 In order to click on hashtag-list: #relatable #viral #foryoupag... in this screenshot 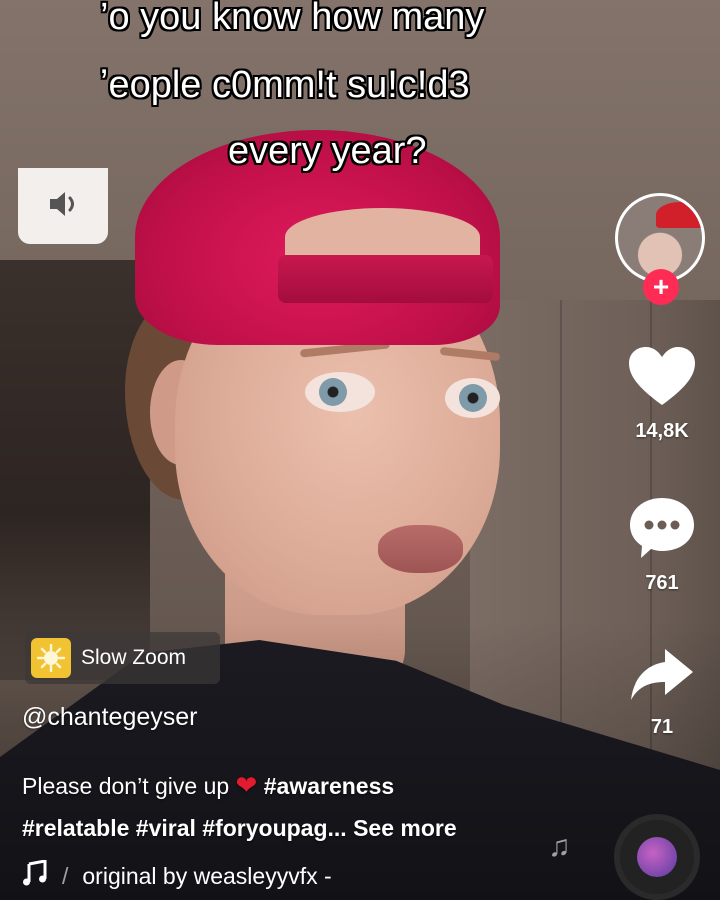, I will do `click(184, 828)`.